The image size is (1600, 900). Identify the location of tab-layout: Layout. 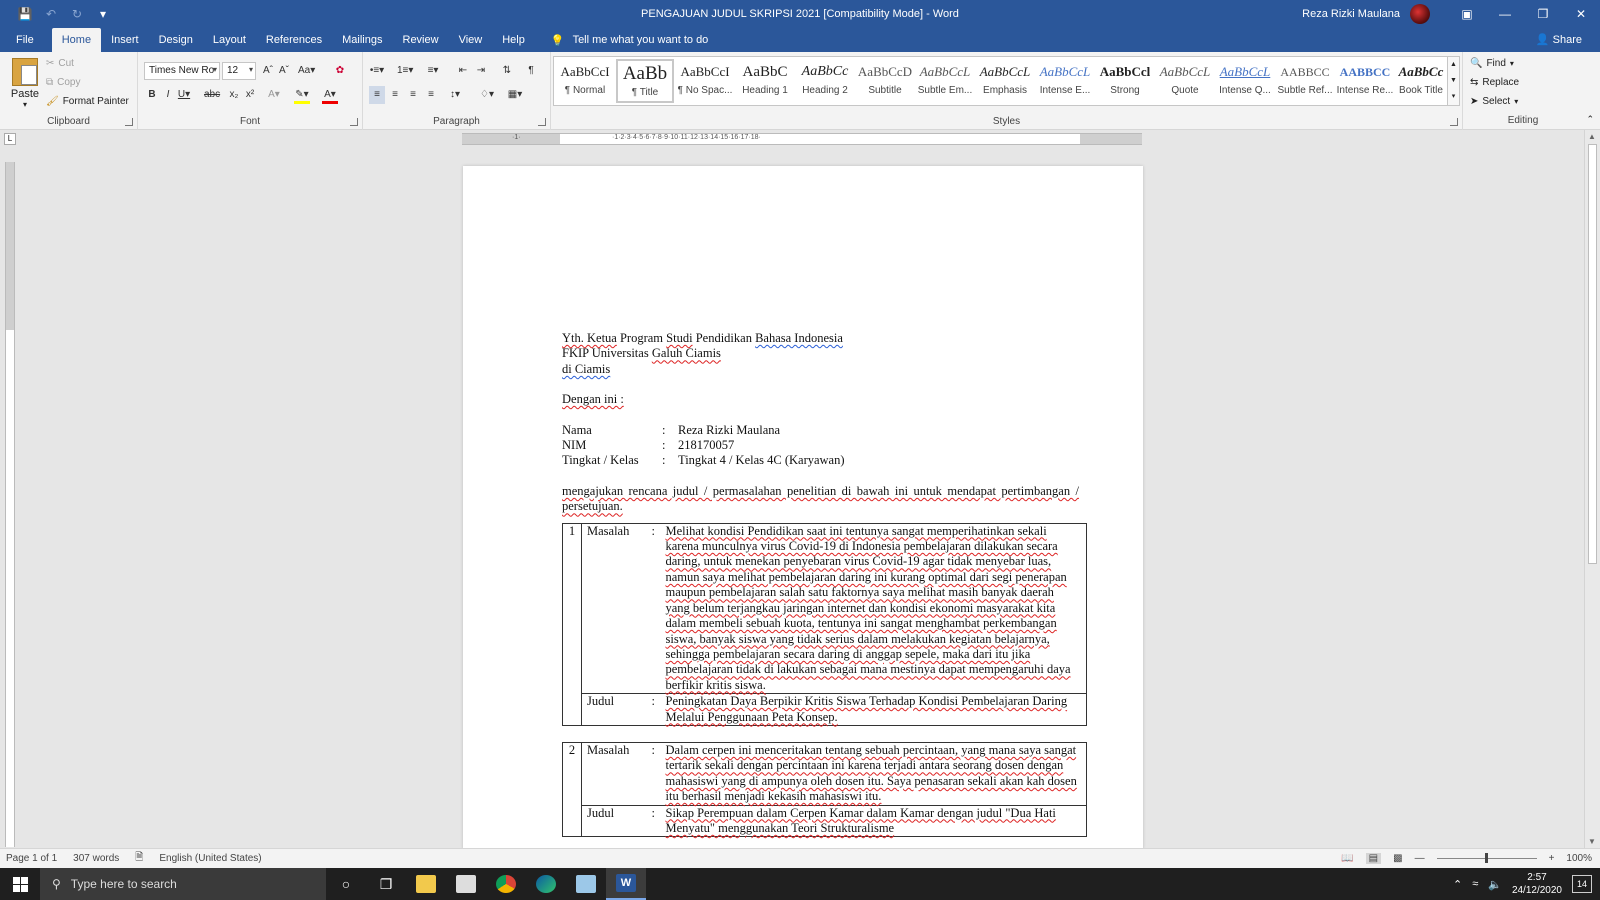
(229, 40).